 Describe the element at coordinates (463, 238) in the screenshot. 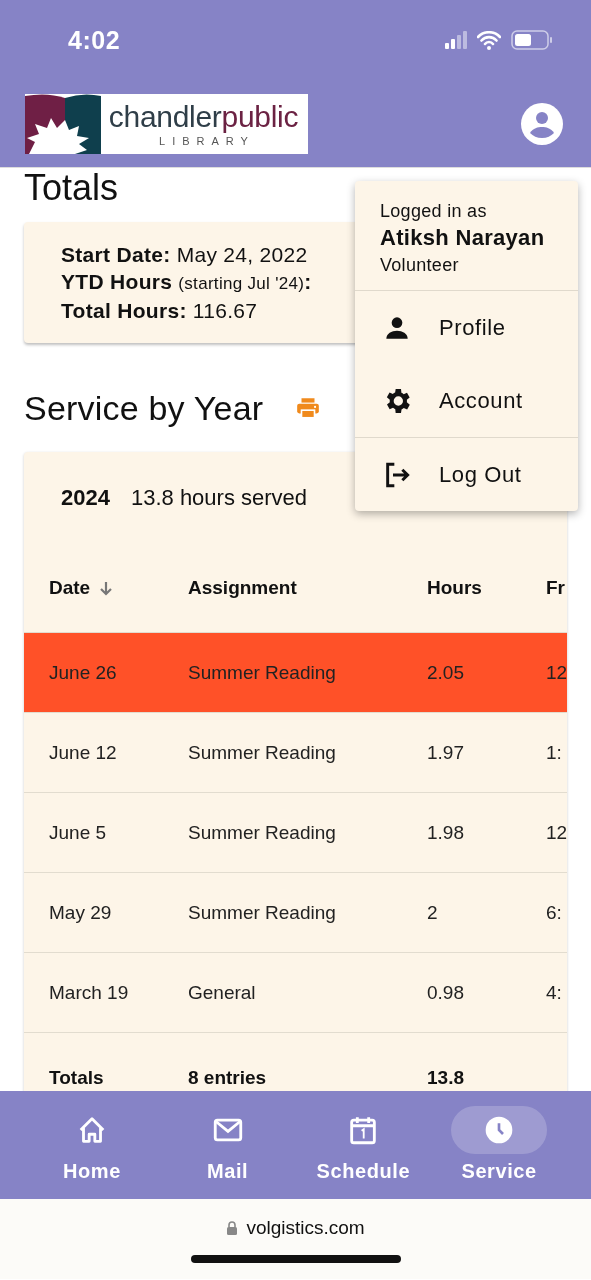

I see `user-name: Atiksh Narayan` at that location.